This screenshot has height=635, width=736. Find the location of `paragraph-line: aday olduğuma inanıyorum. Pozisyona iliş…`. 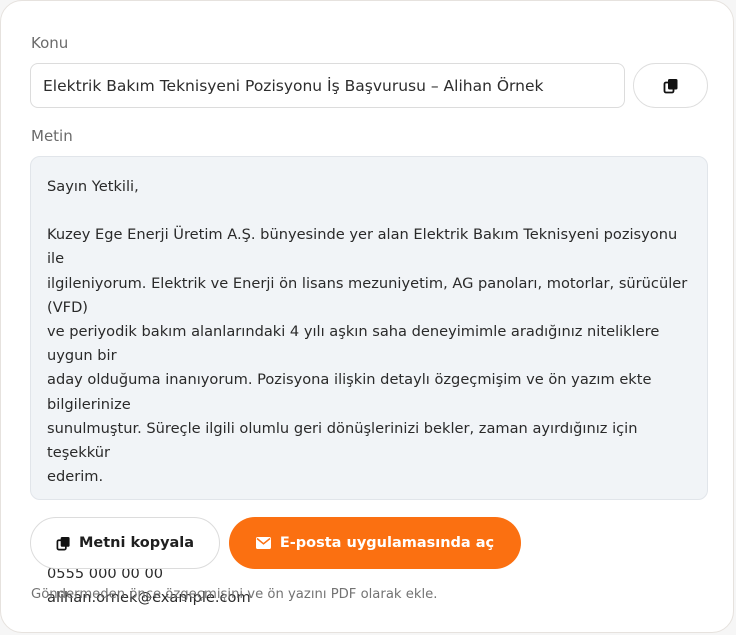

paragraph-line: aday olduğuma inanıyorum. Pozisyona iliş… is located at coordinates (349, 392).